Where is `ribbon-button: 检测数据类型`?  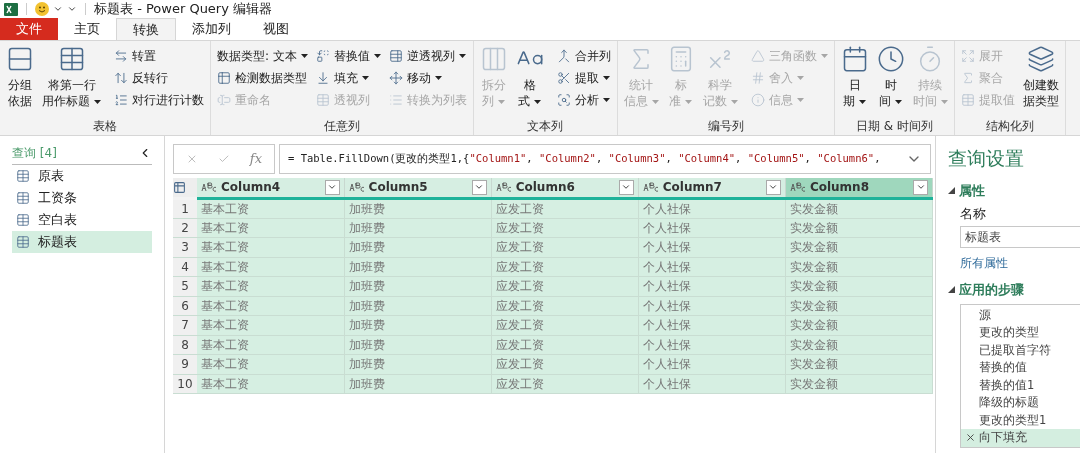 ribbon-button: 检测数据类型 is located at coordinates (262, 78).